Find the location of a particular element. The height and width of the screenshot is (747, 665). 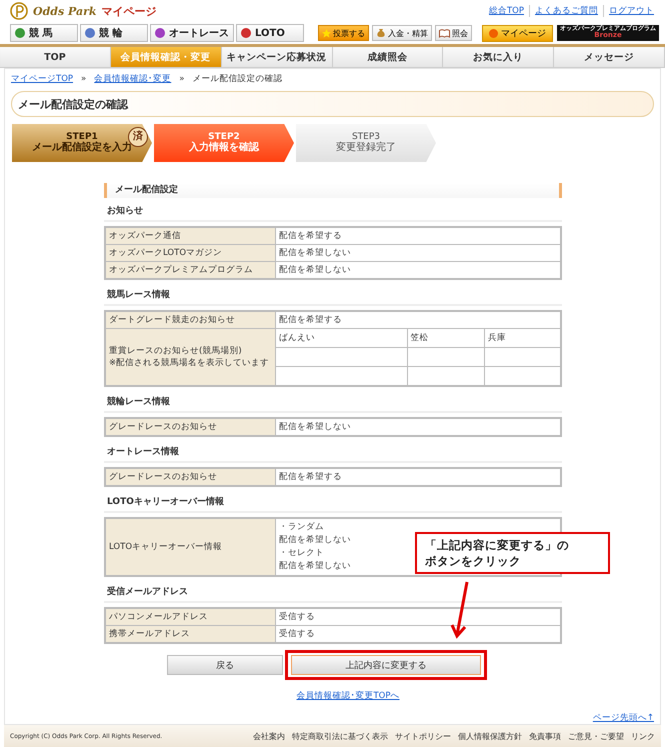

sport-tab: オートレース is located at coordinates (192, 33).